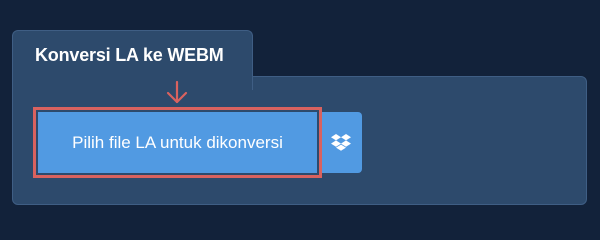 This screenshot has width=600, height=240. Describe the element at coordinates (177, 92) in the screenshot. I see `arrow-down-icon` at that location.